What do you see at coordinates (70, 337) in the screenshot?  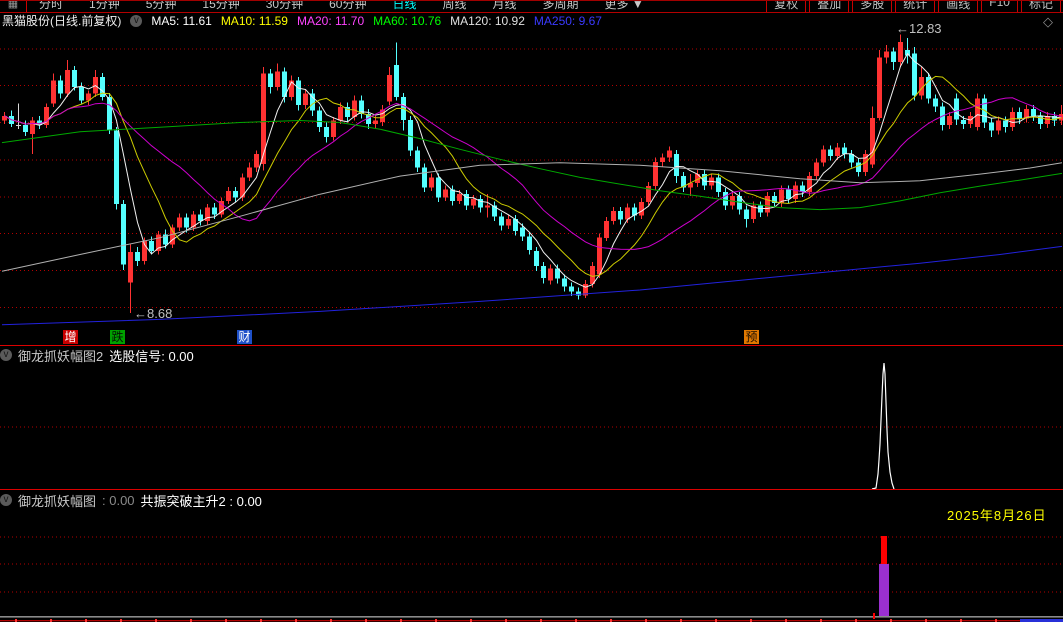 I see `event-tag-0: 增` at bounding box center [70, 337].